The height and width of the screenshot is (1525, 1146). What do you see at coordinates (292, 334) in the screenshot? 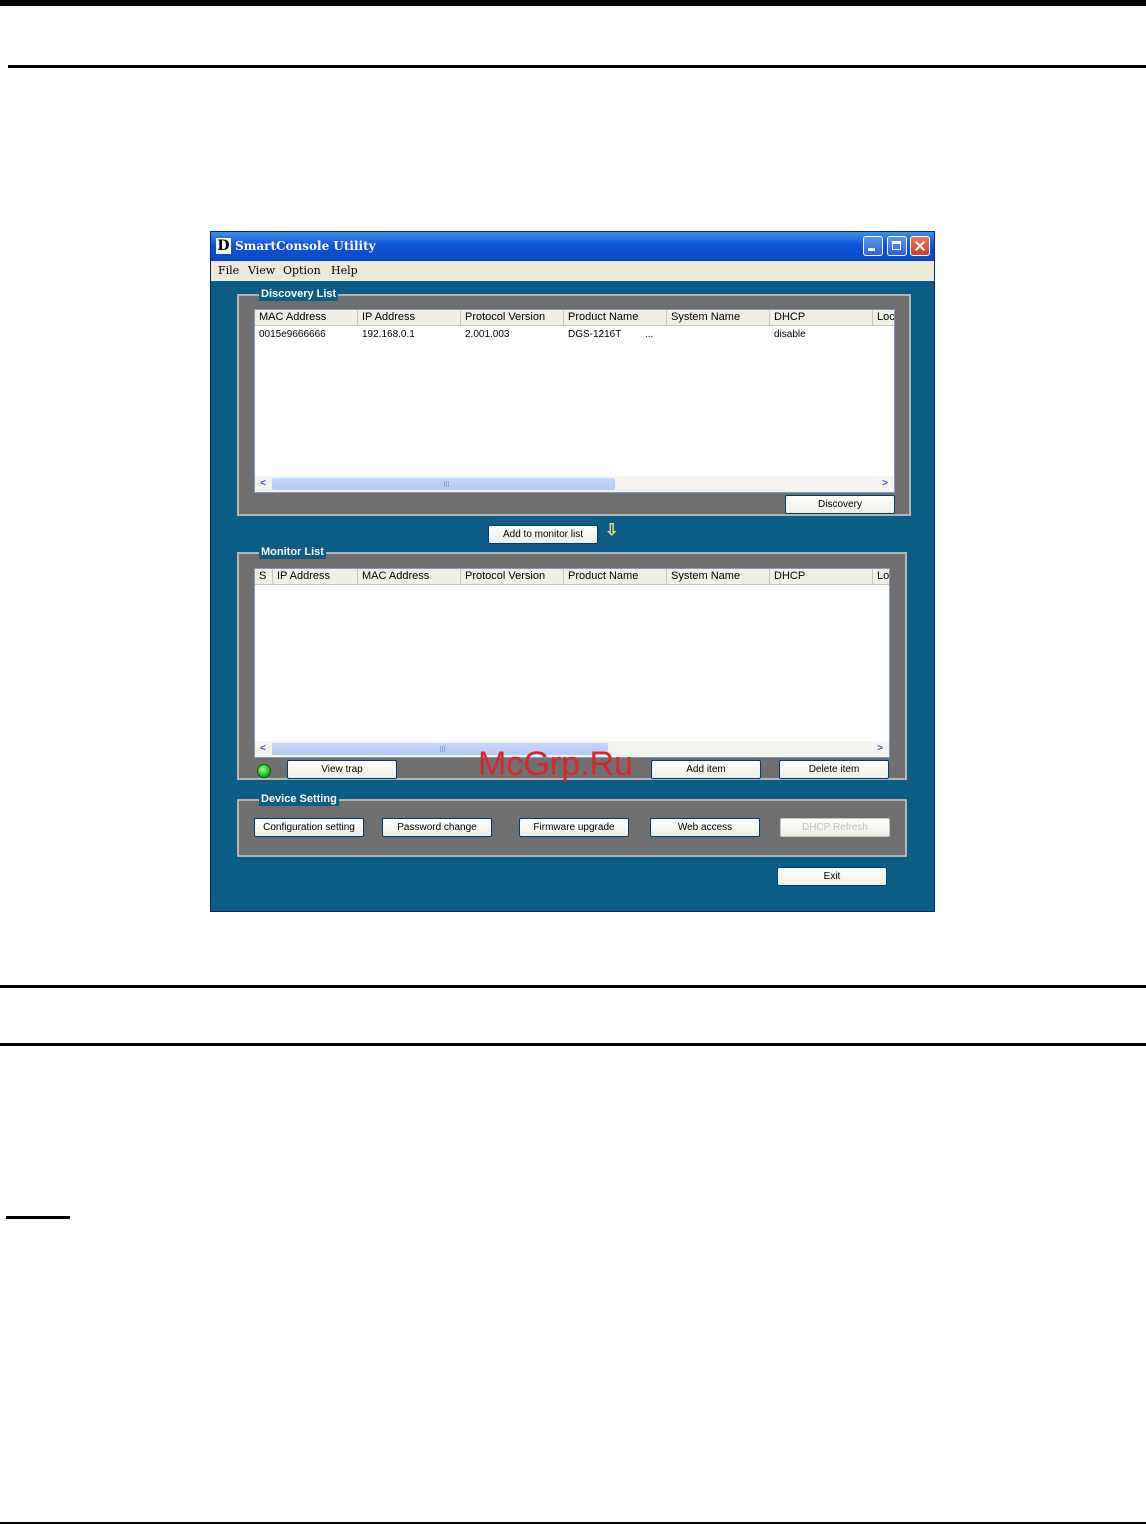
I see `cell-mac: 0015e9666666` at bounding box center [292, 334].